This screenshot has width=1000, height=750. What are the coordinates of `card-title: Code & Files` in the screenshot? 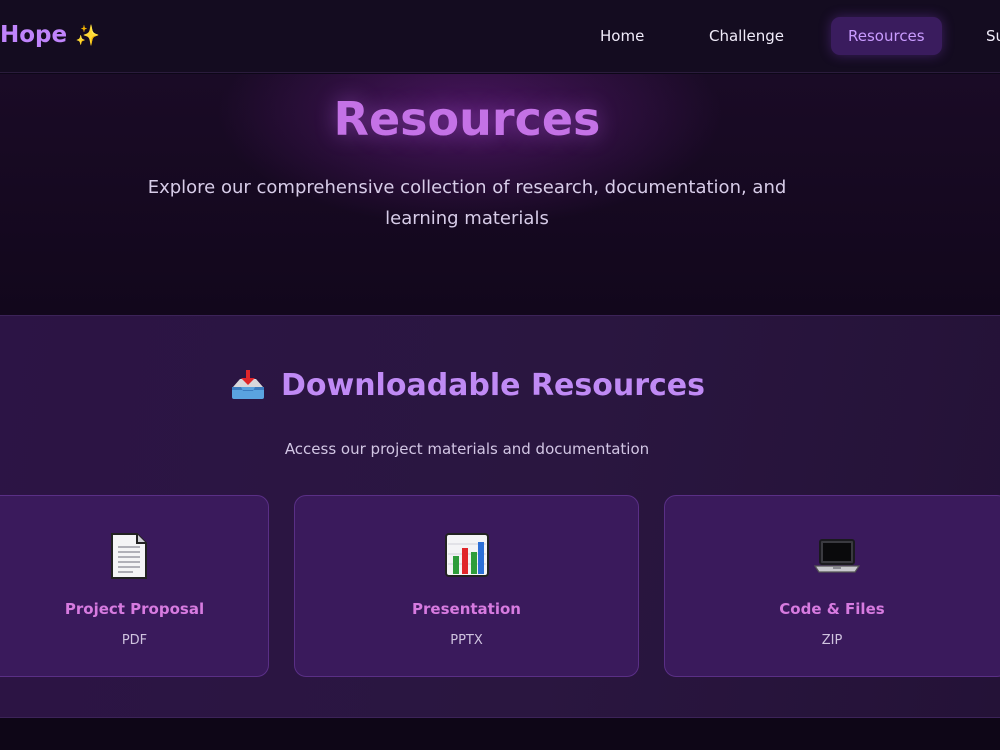 It's located at (832, 609).